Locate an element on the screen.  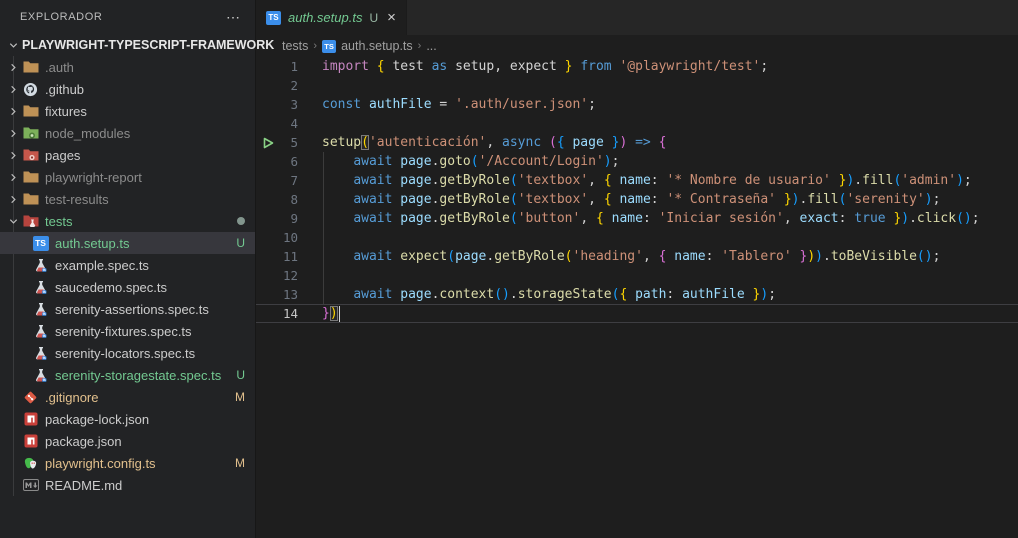
code-line-4: 4 is located at coordinates (637, 123).